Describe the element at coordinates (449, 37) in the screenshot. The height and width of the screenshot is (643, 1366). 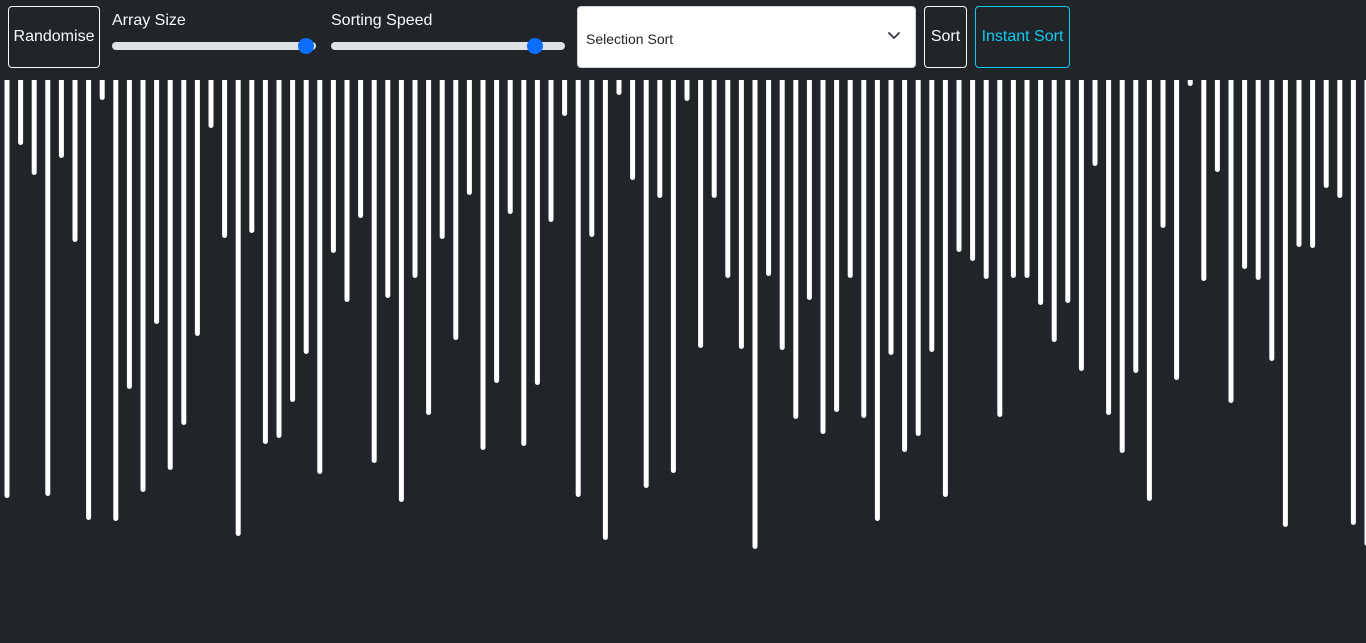
I see `sorting-speed-slider-group: Sorting Speed` at that location.